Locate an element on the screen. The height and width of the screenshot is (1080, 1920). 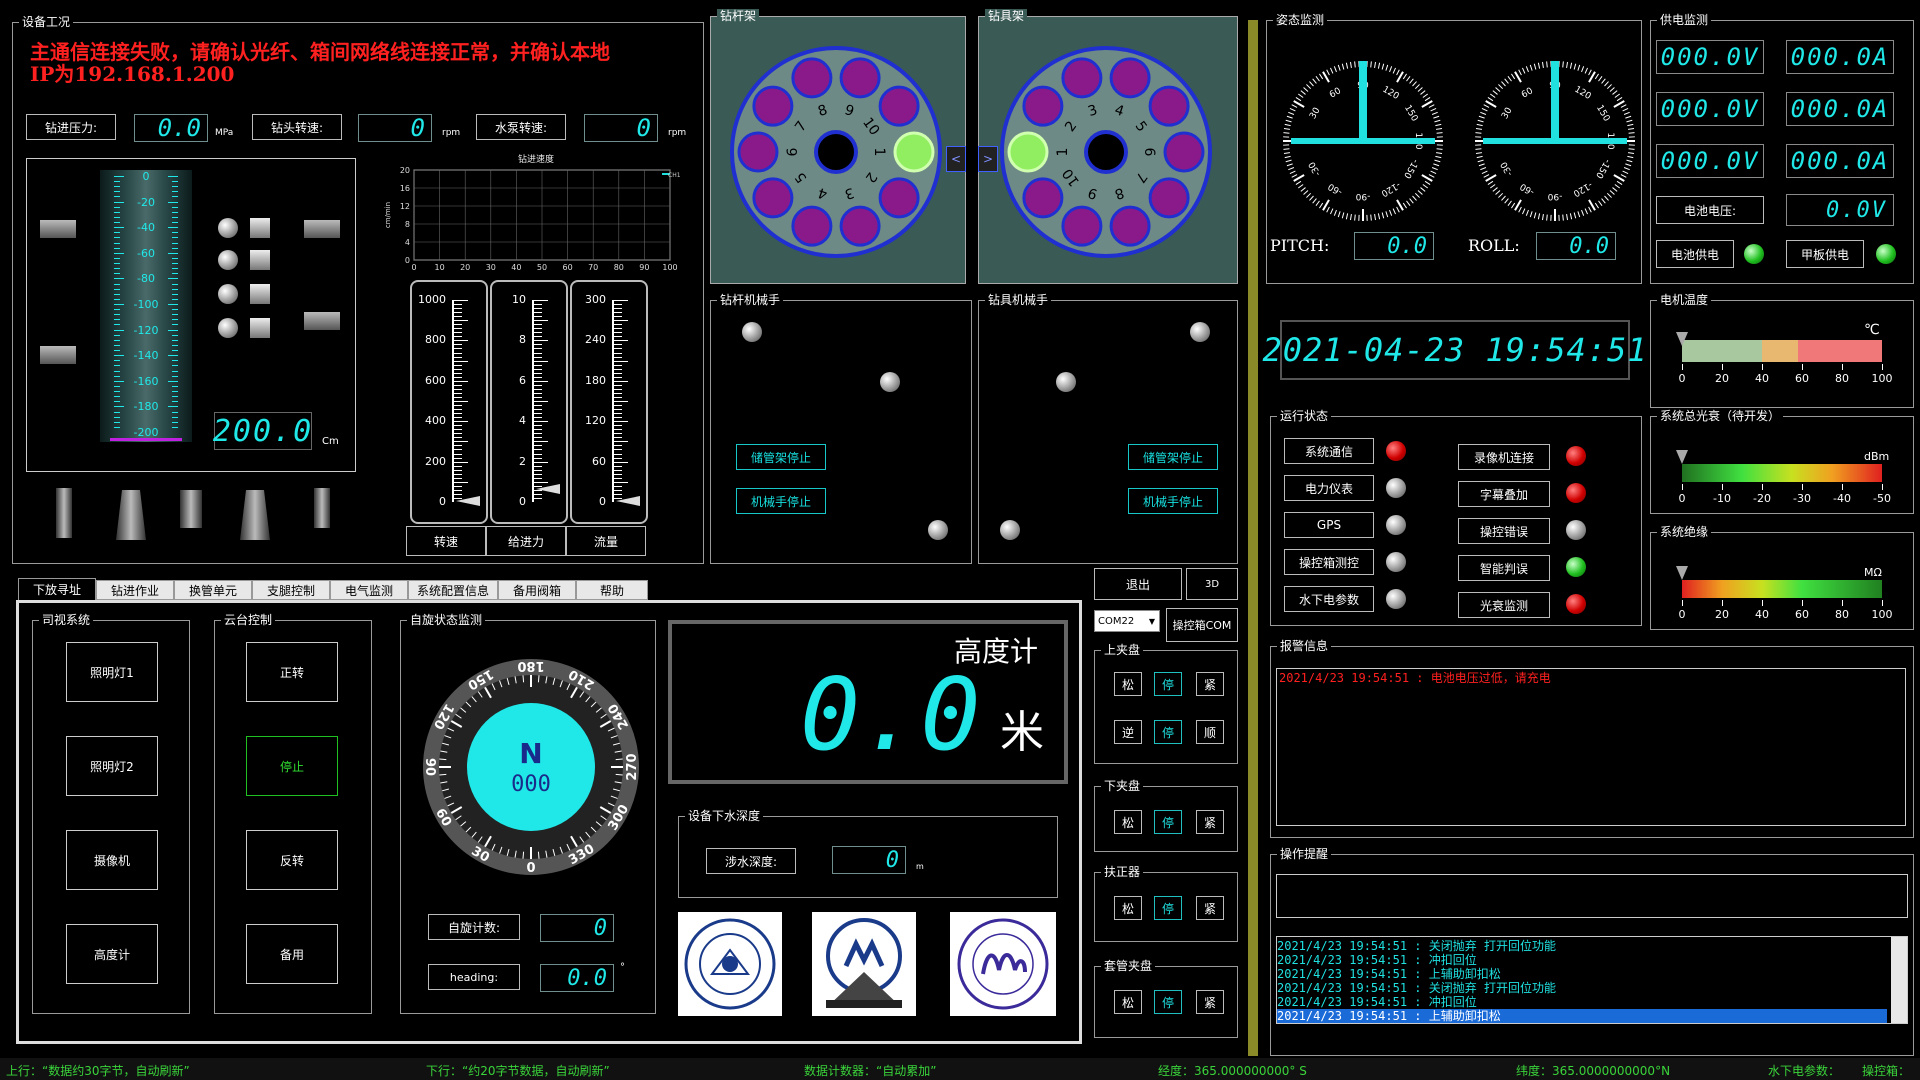
chart-xtick-label: 10 is located at coordinates (440, 267).